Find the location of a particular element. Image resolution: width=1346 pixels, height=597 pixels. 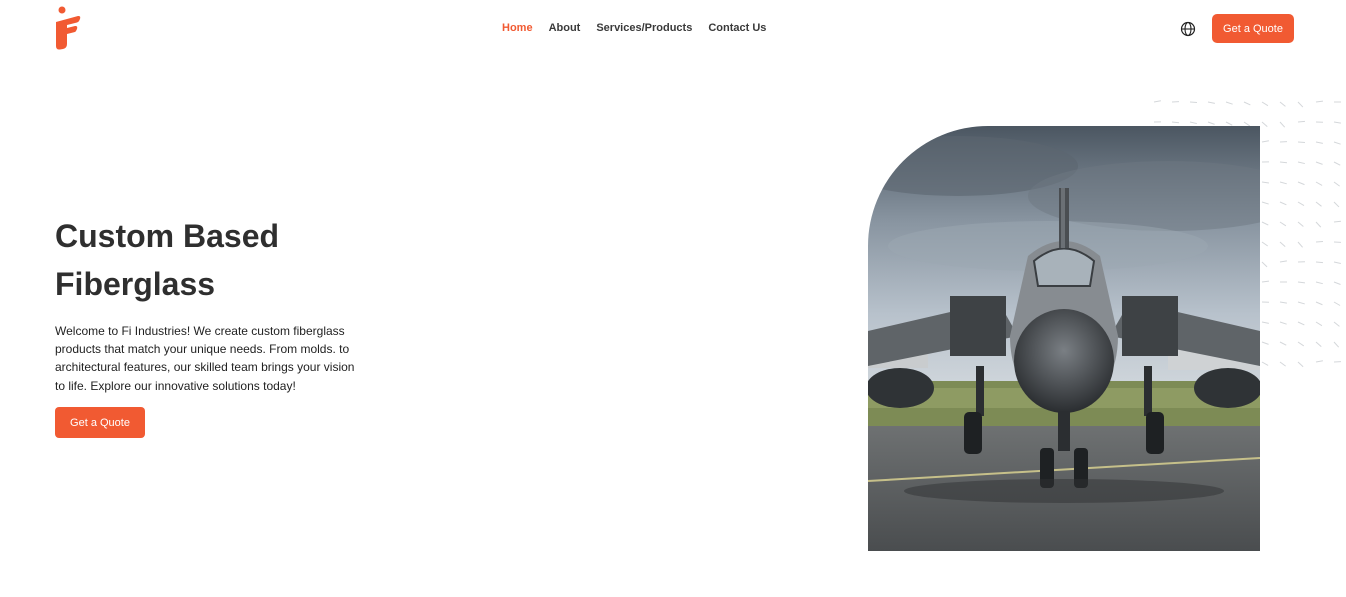

hero-title-line2: Fiberglass is located at coordinates (135, 284).